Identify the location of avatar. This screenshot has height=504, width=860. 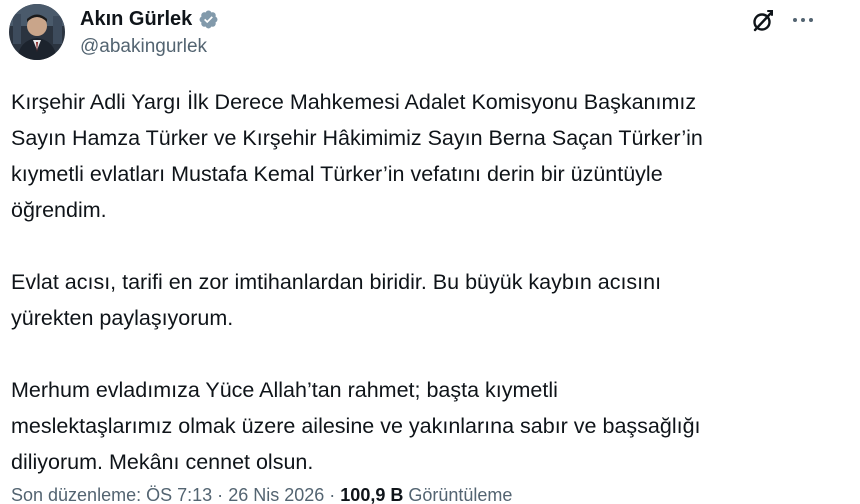
(37, 32).